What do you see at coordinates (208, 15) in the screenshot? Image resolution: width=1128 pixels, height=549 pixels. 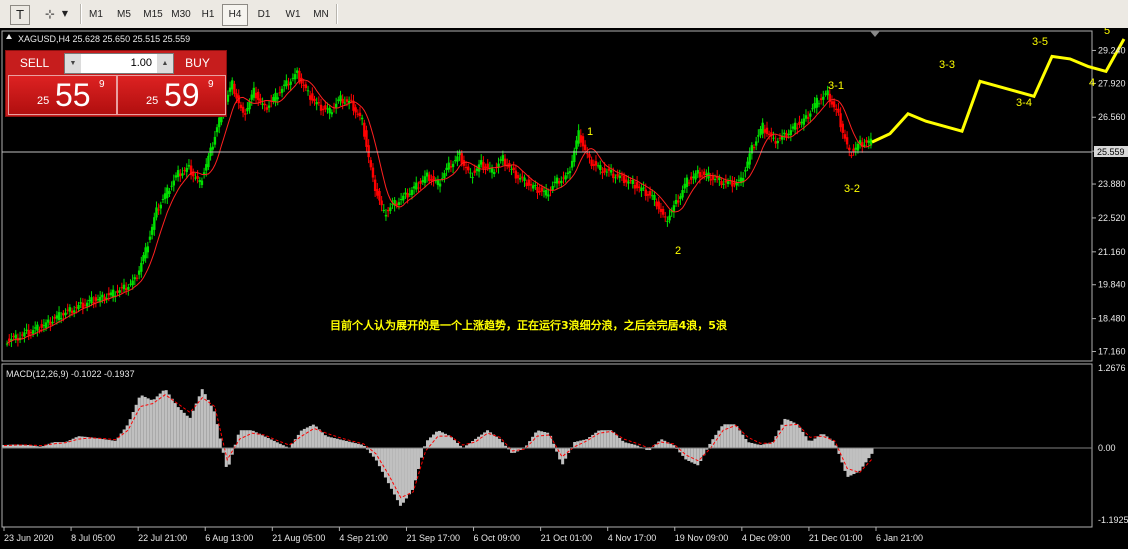 I see `tf-h1: H1` at bounding box center [208, 15].